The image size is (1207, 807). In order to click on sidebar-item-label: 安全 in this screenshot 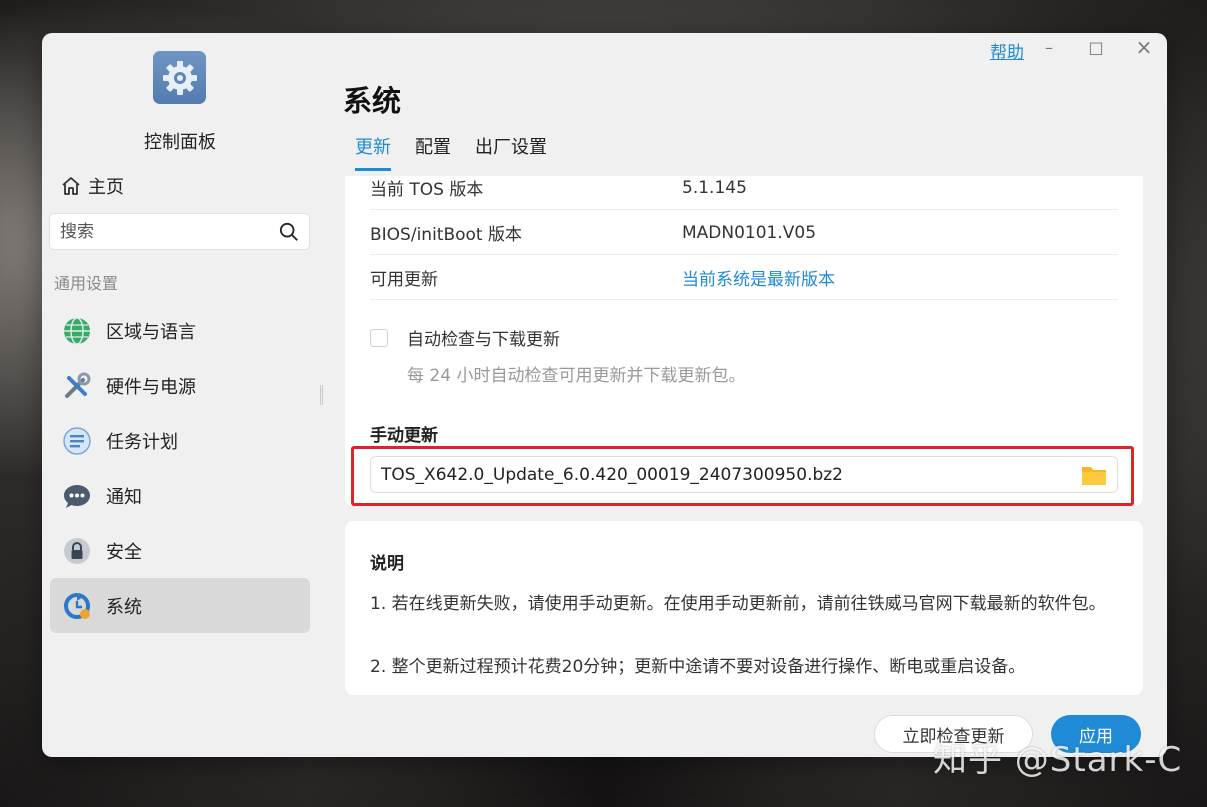, I will do `click(124, 552)`.